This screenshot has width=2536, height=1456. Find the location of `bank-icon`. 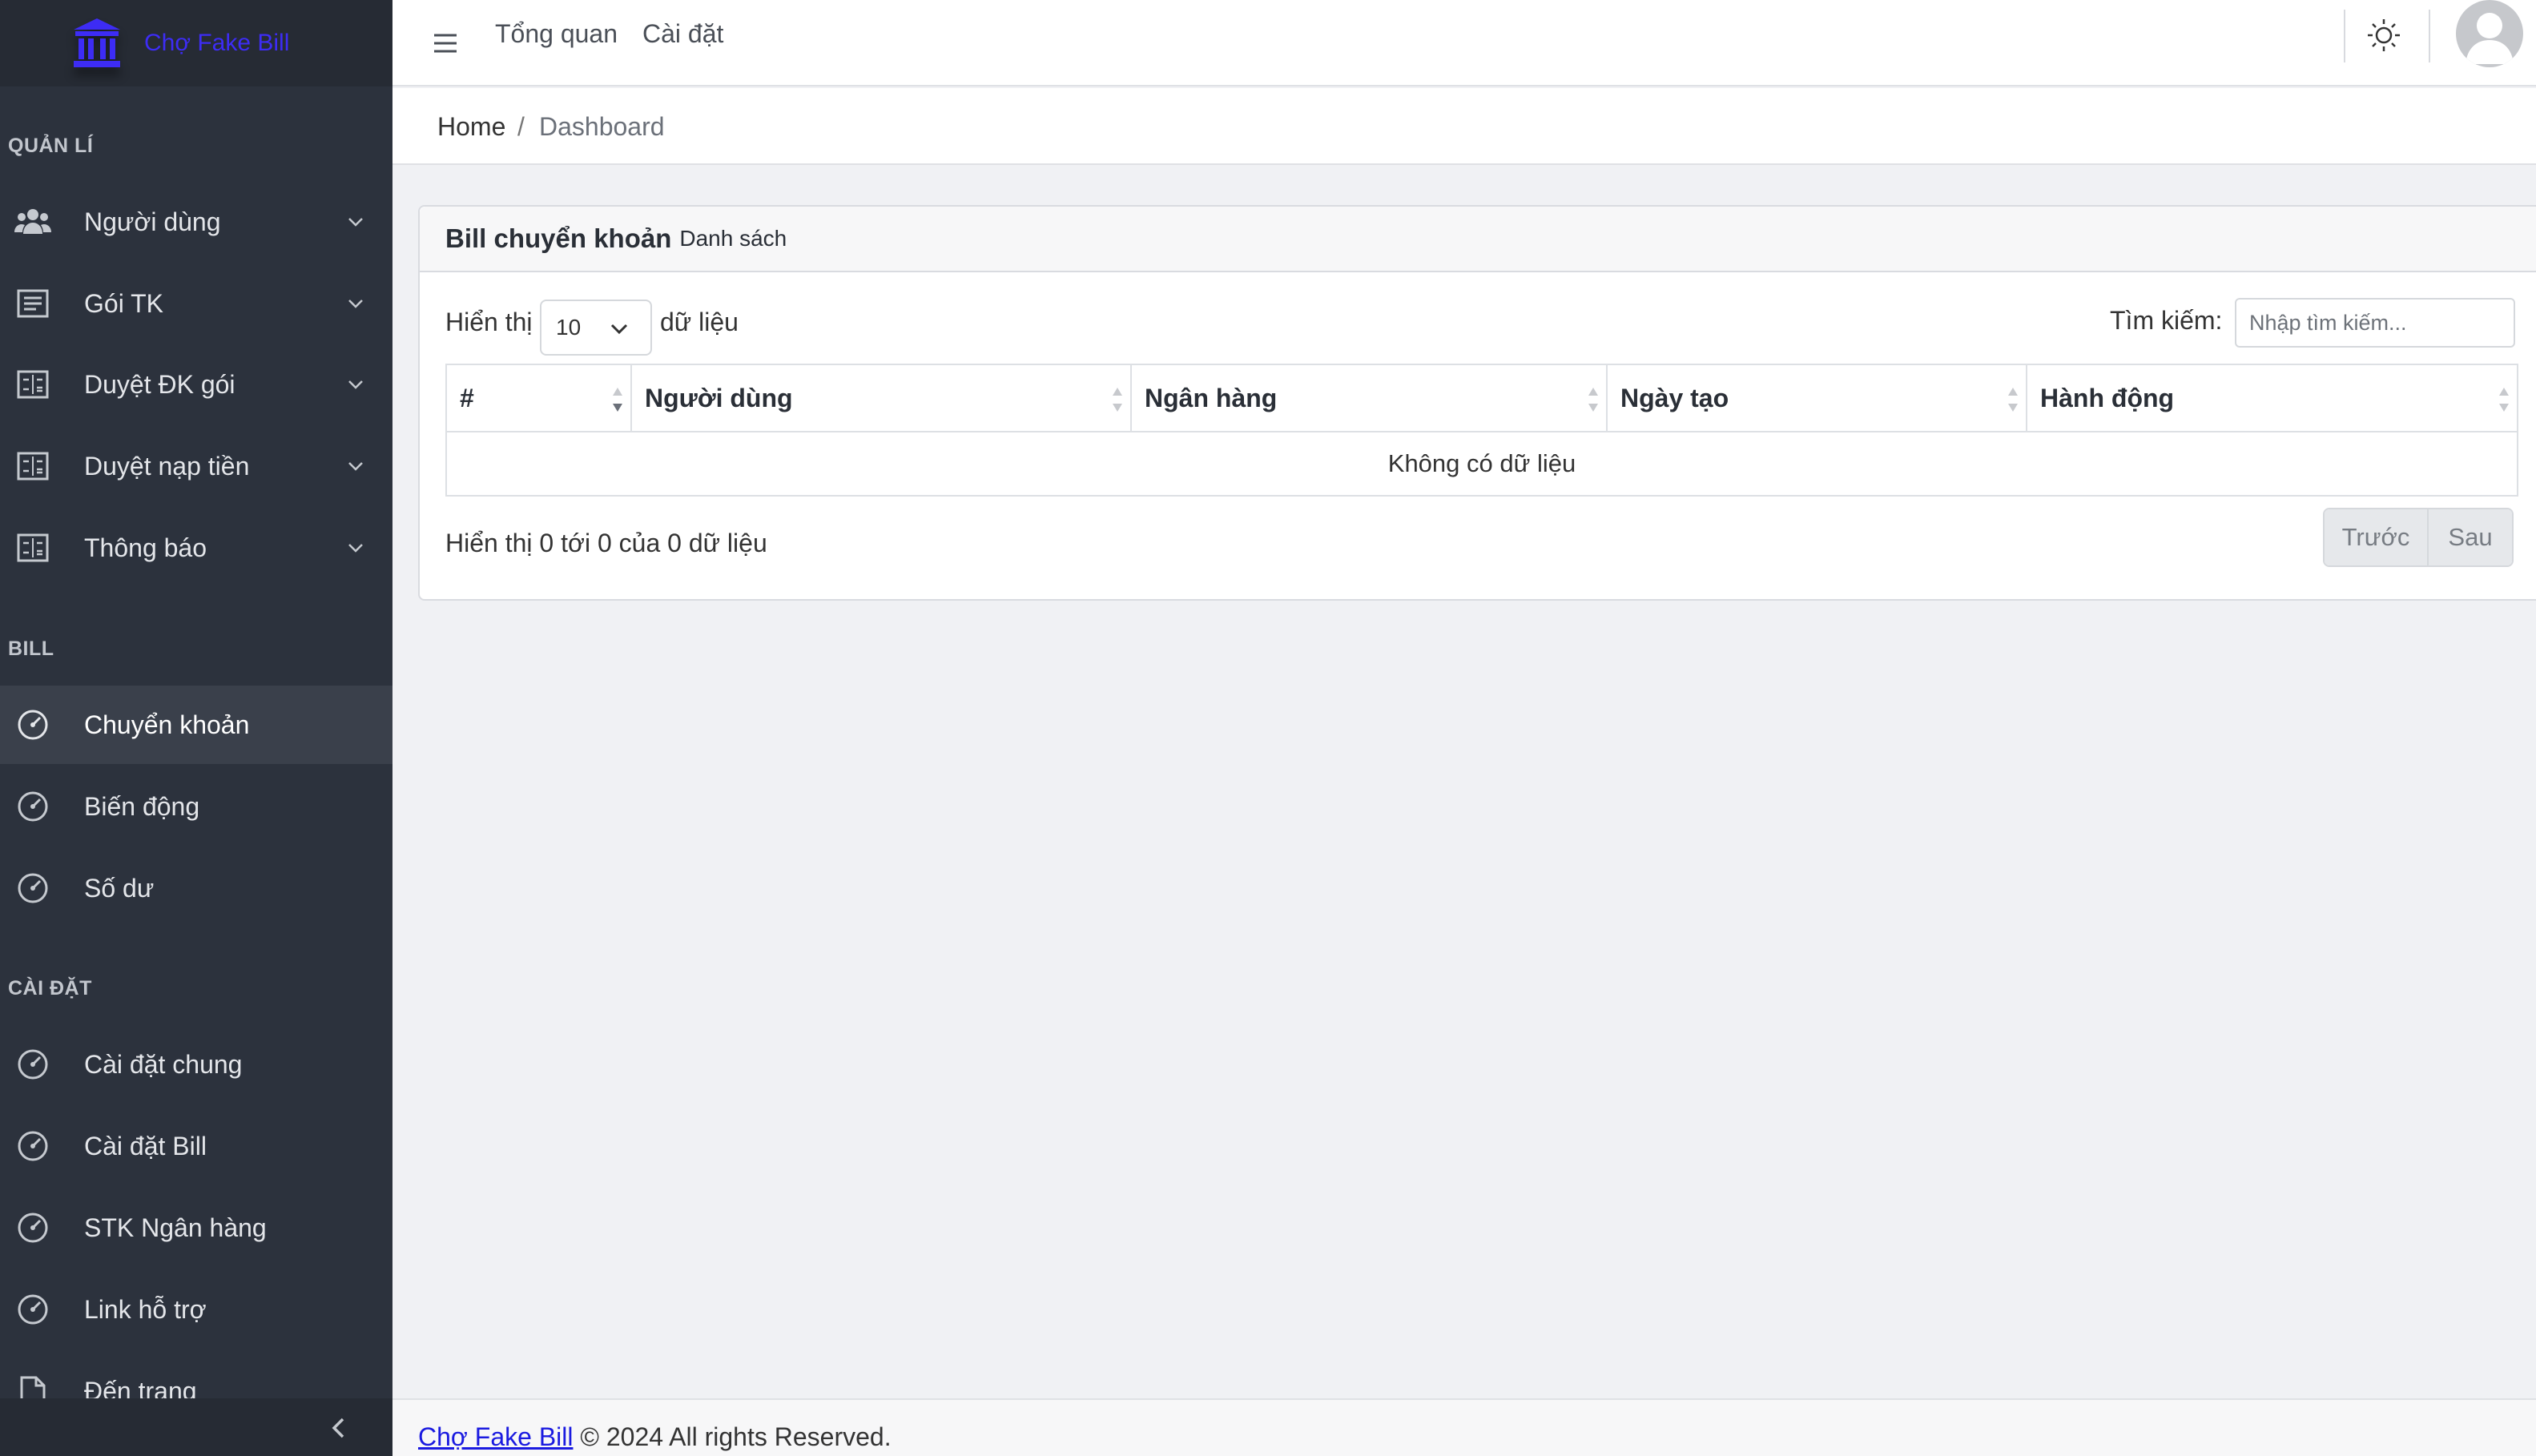

bank-icon is located at coordinates (97, 43).